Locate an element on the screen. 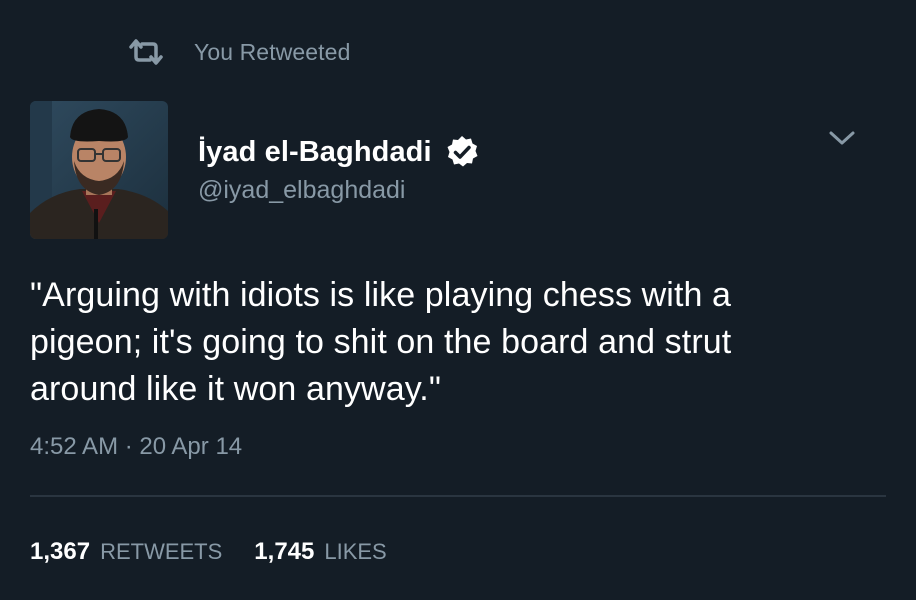 The image size is (916, 600). handle: @iyad_elbaghdadi is located at coordinates (339, 190).